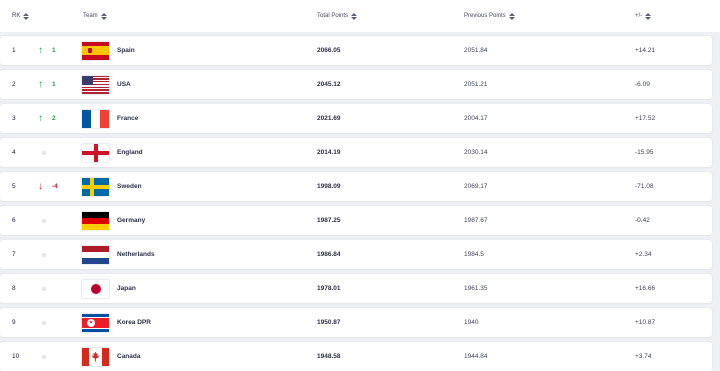  I want to click on rank-value: 8, so click(14, 288).